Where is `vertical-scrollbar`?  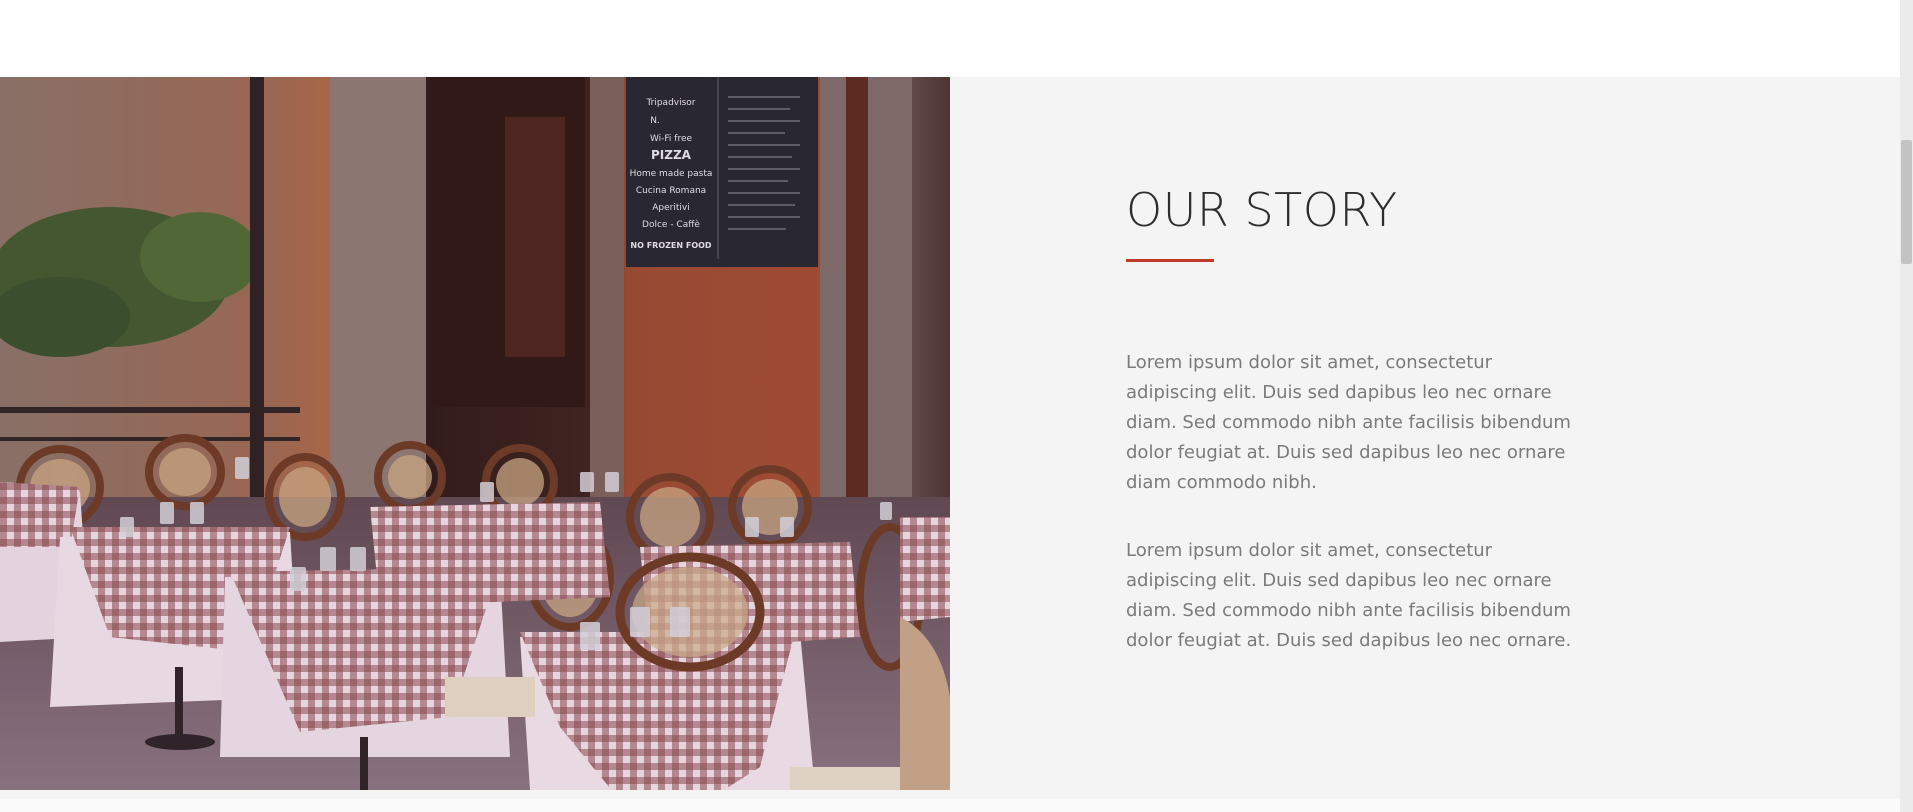 vertical-scrollbar is located at coordinates (1906, 406).